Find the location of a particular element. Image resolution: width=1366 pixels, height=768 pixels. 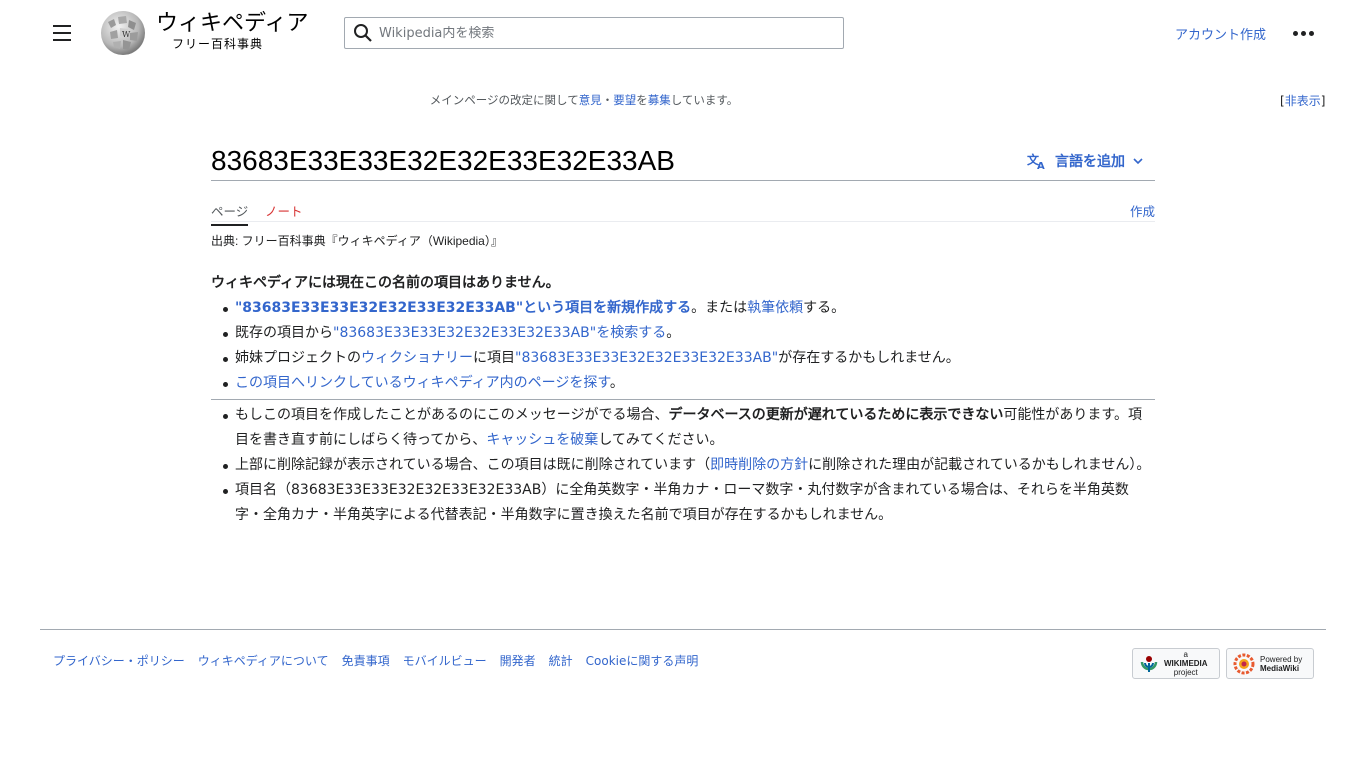

page-title: 83683E33E33E32E32E33E32E33AB is located at coordinates (443, 160).